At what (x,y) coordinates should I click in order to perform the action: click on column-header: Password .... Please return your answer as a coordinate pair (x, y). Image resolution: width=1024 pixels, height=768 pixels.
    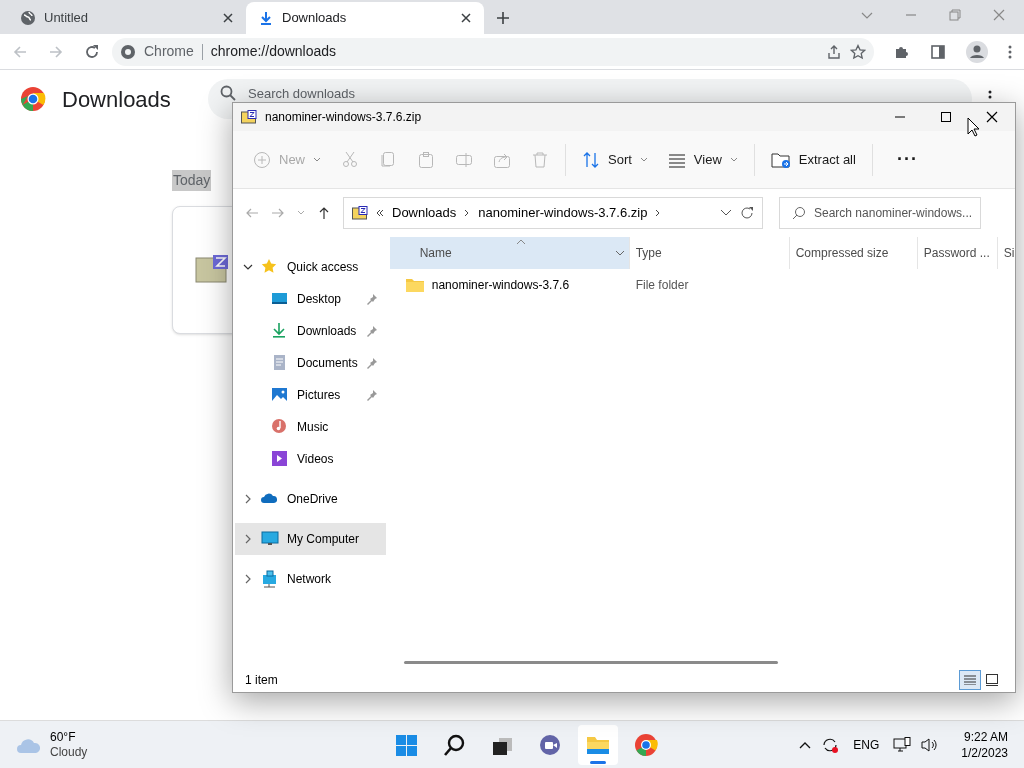
    Looking at the image, I should click on (957, 253).